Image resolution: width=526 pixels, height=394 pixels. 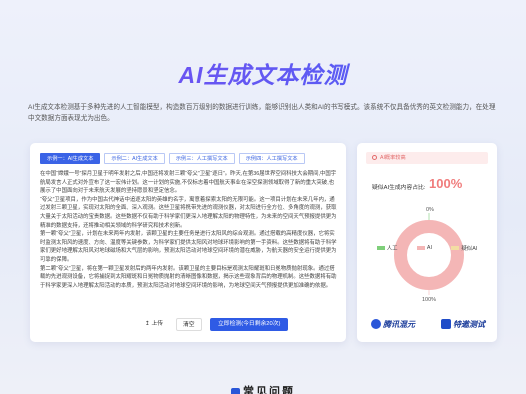 What do you see at coordinates (189, 301) in the screenshot?
I see `text-fade` at bounding box center [189, 301].